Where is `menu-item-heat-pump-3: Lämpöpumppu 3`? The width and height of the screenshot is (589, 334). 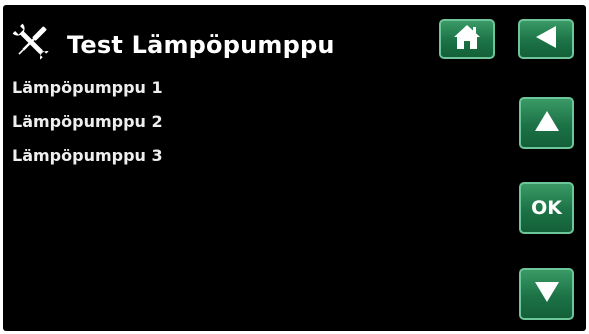
menu-item-heat-pump-3: Lämpöpumppu 3 is located at coordinates (87, 164).